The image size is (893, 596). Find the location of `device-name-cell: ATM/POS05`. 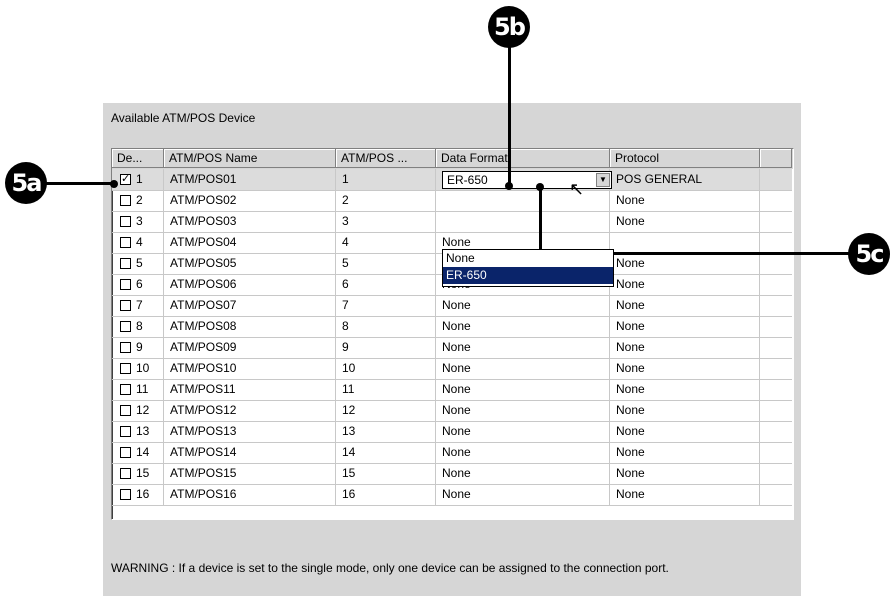

device-name-cell: ATM/POS05 is located at coordinates (250, 263).